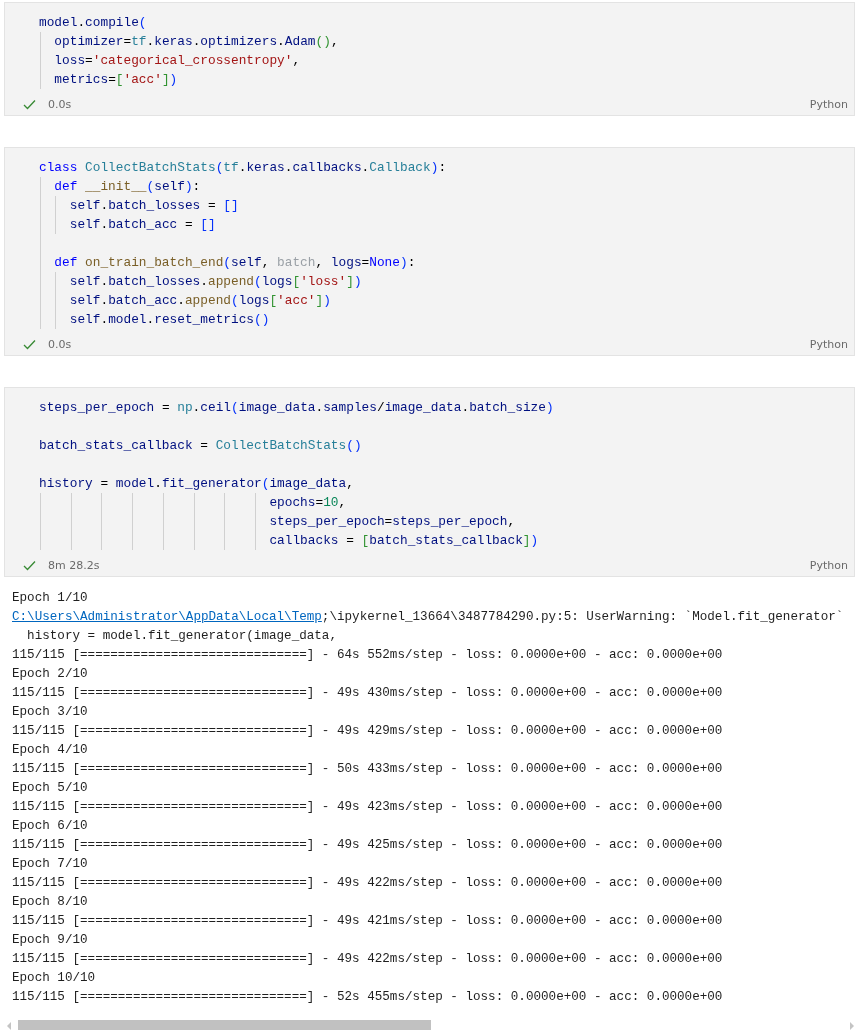  I want to click on code-line: metrics=['acc']), so click(115, 79).